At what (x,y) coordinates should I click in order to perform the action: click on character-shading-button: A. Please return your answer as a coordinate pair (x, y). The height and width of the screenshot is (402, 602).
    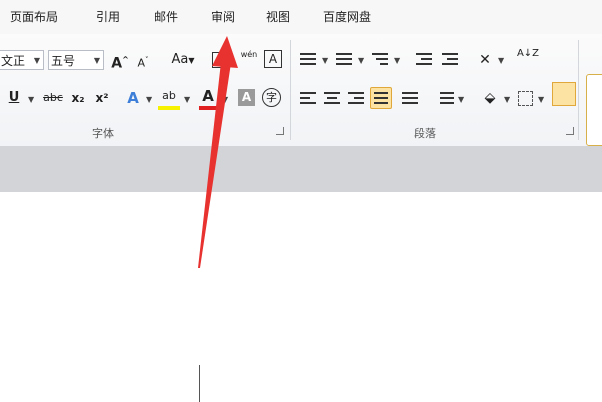
    Looking at the image, I should click on (246, 97).